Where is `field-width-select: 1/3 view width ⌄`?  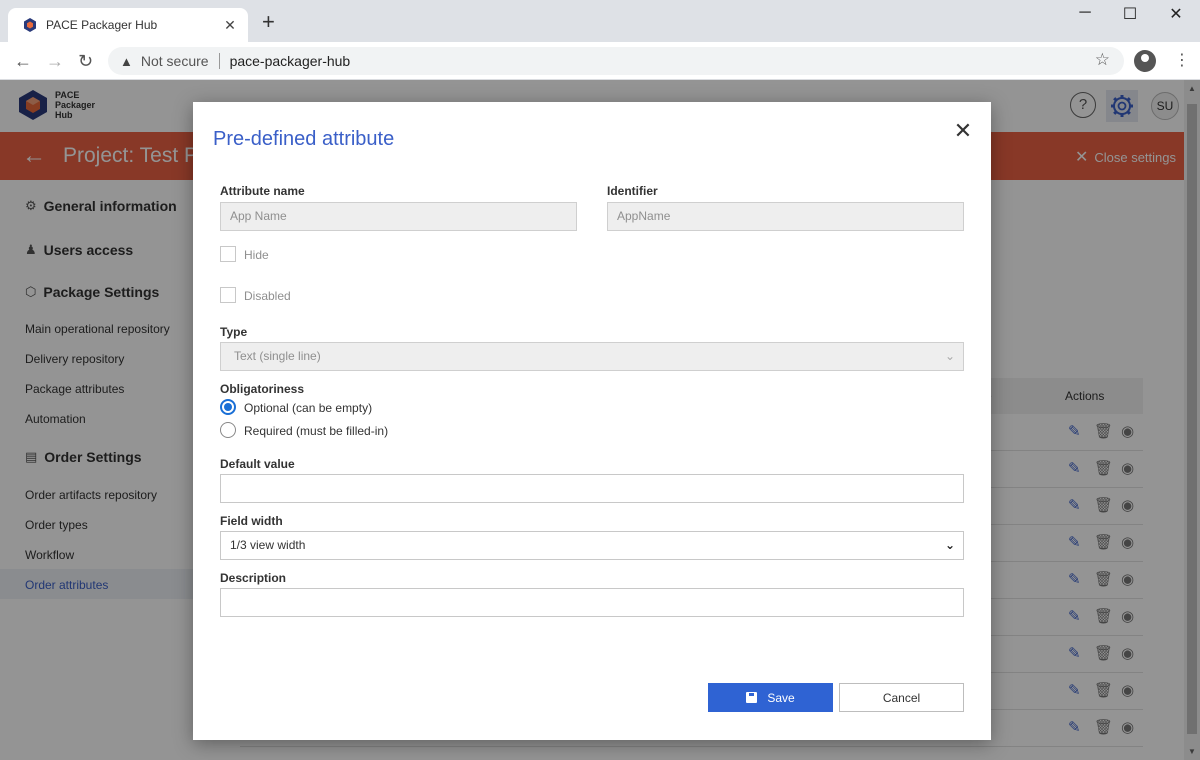
field-width-select: 1/3 view width ⌄ is located at coordinates (592, 545).